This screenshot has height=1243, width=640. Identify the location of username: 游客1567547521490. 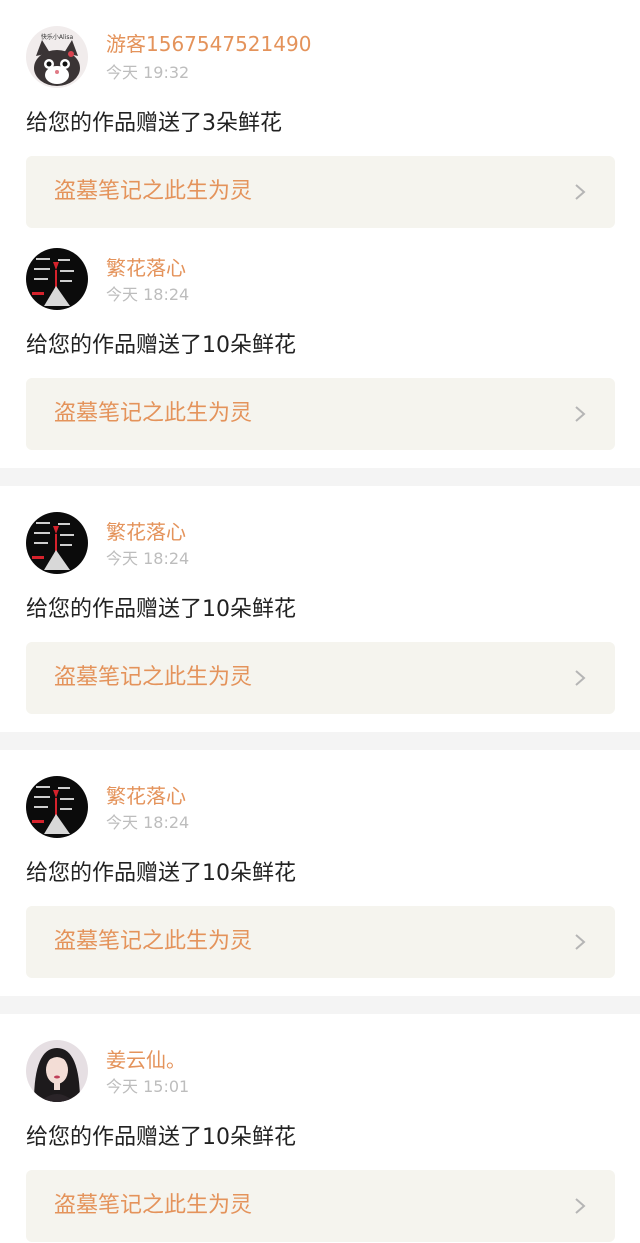
(208, 44).